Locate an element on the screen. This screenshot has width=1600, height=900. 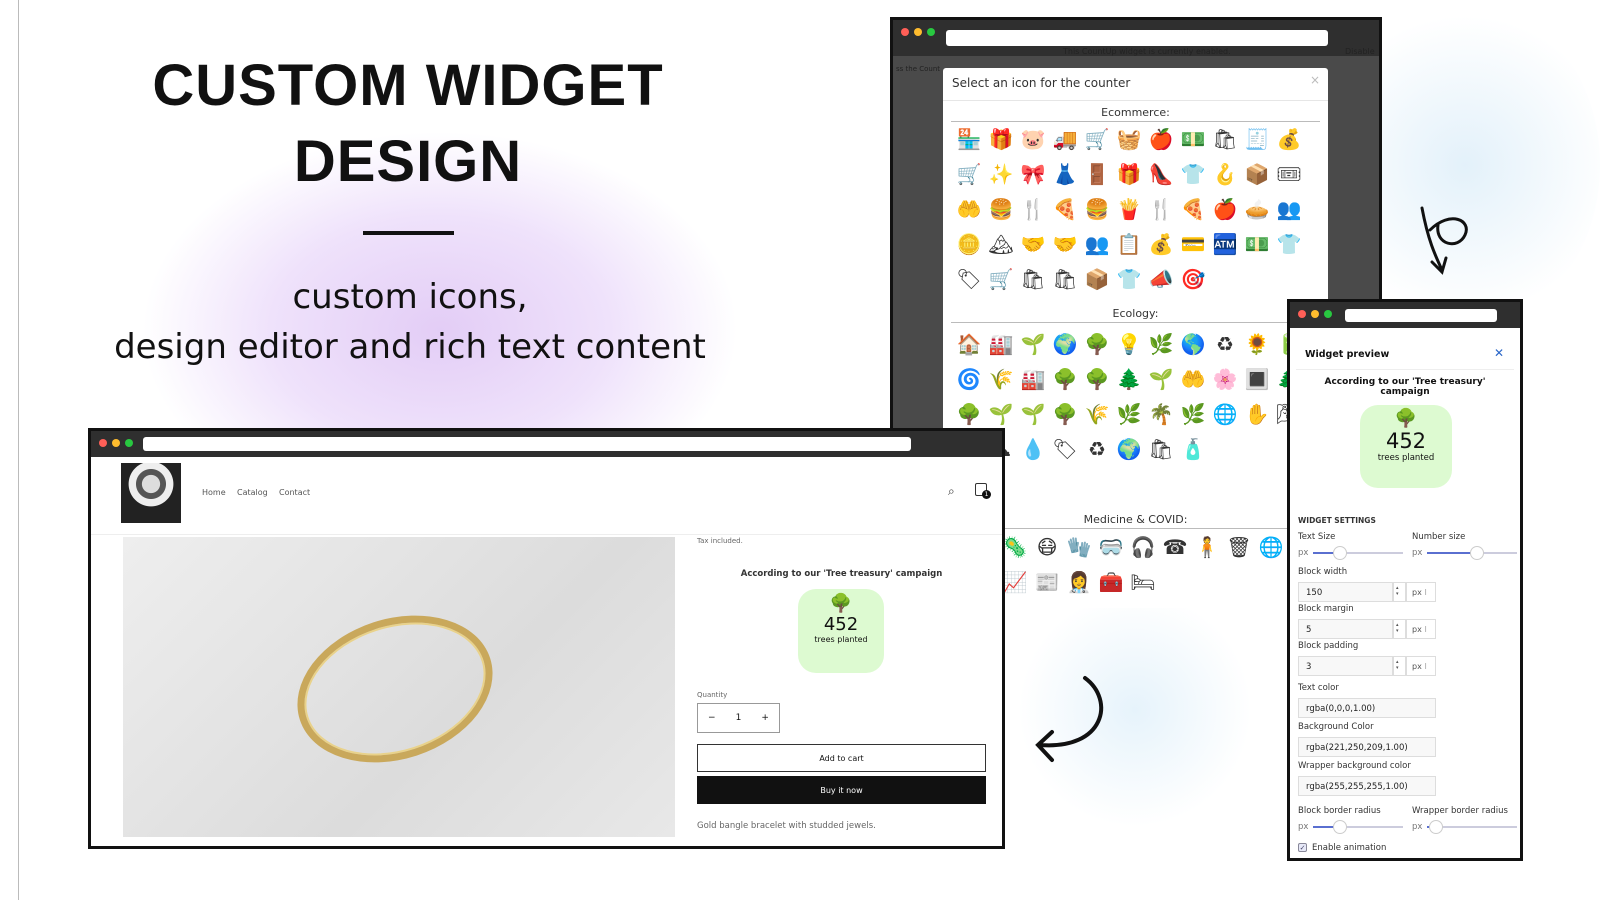
icon-option: 😷 is located at coordinates (1047, 547).